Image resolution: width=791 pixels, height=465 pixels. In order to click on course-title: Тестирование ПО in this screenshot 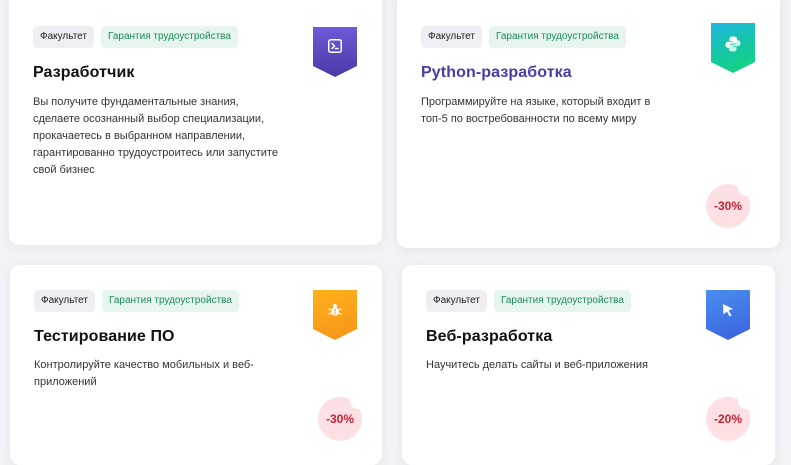, I will do `click(104, 337)`.